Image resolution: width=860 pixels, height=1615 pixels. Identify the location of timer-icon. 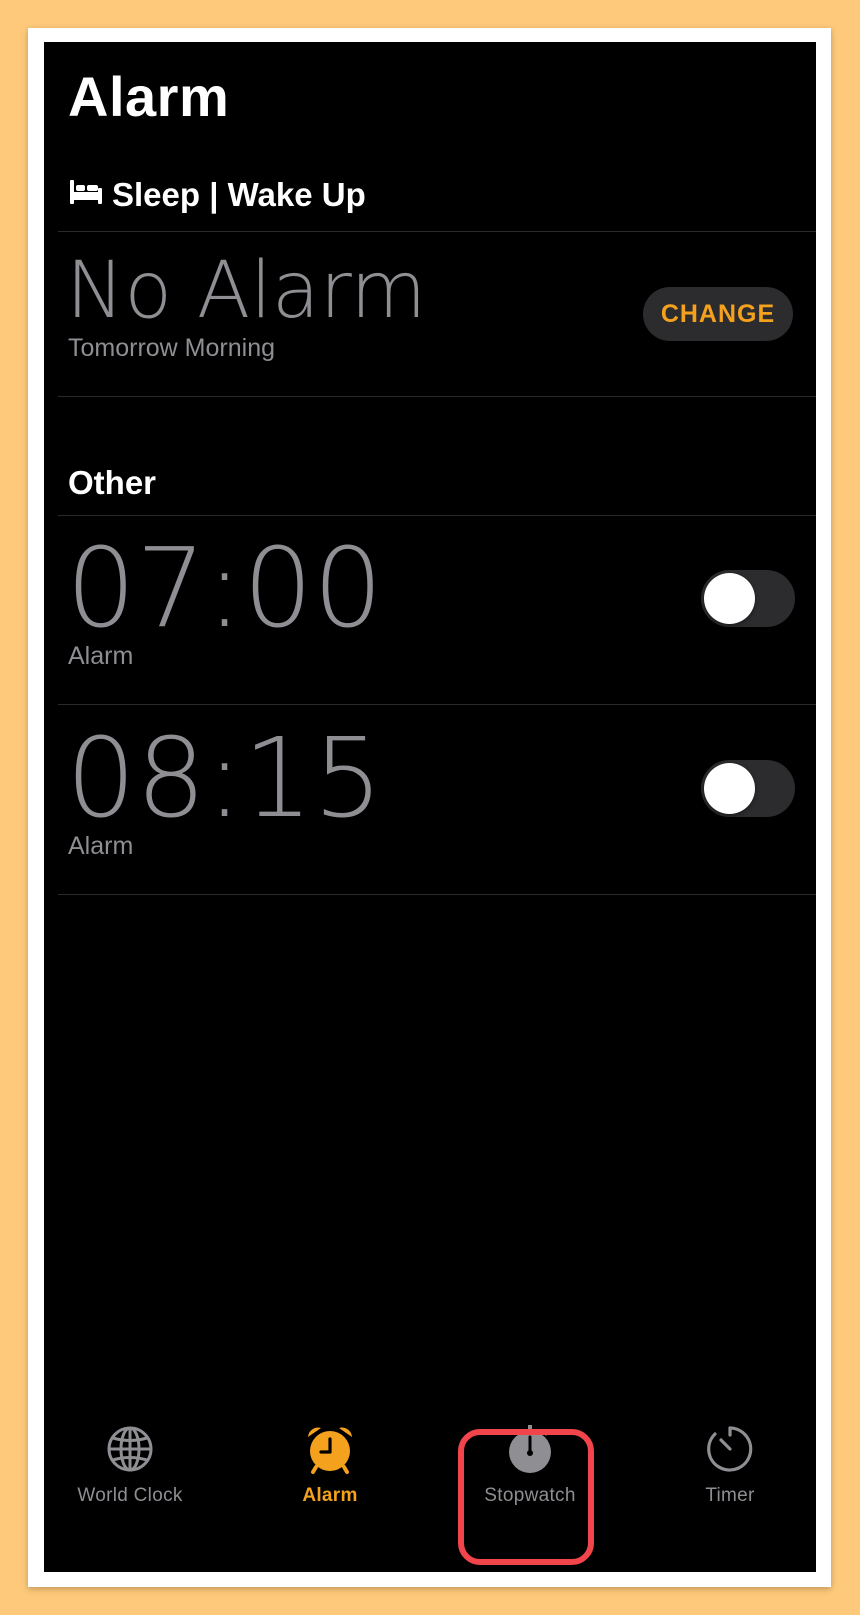
(730, 1449).